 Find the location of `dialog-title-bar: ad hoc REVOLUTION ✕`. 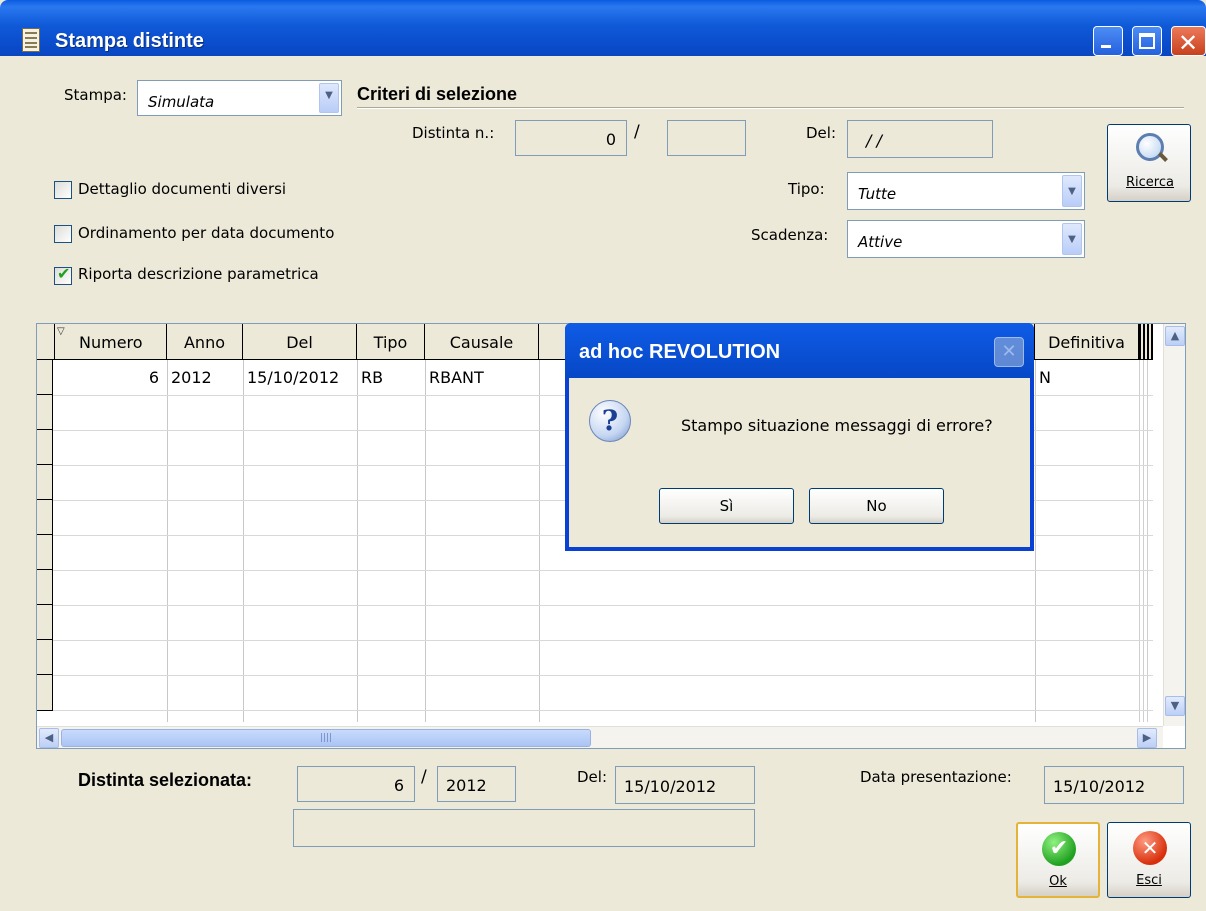

dialog-title-bar: ad hoc REVOLUTION ✕ is located at coordinates (799, 350).